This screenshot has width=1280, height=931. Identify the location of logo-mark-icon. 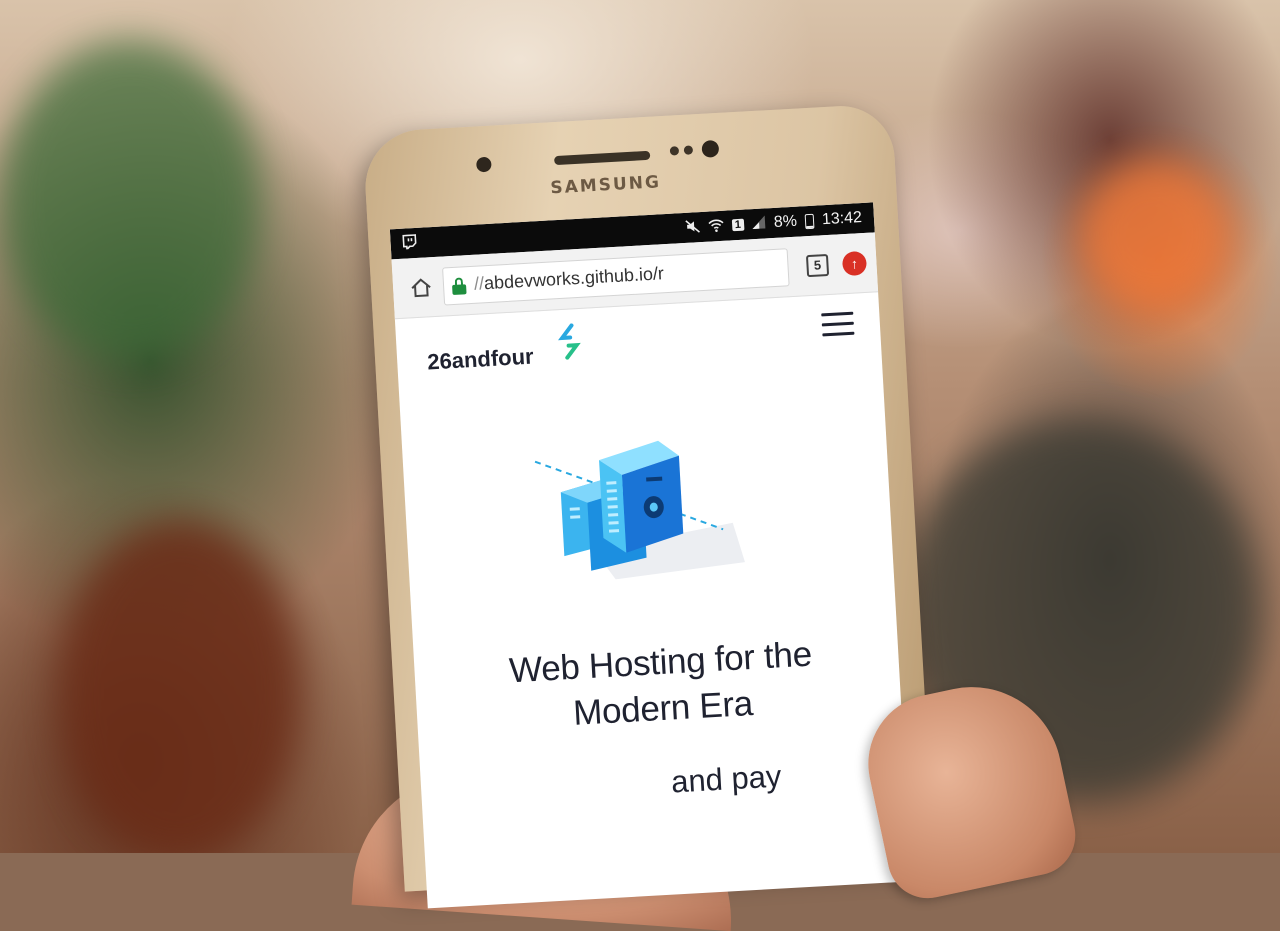
(569, 344).